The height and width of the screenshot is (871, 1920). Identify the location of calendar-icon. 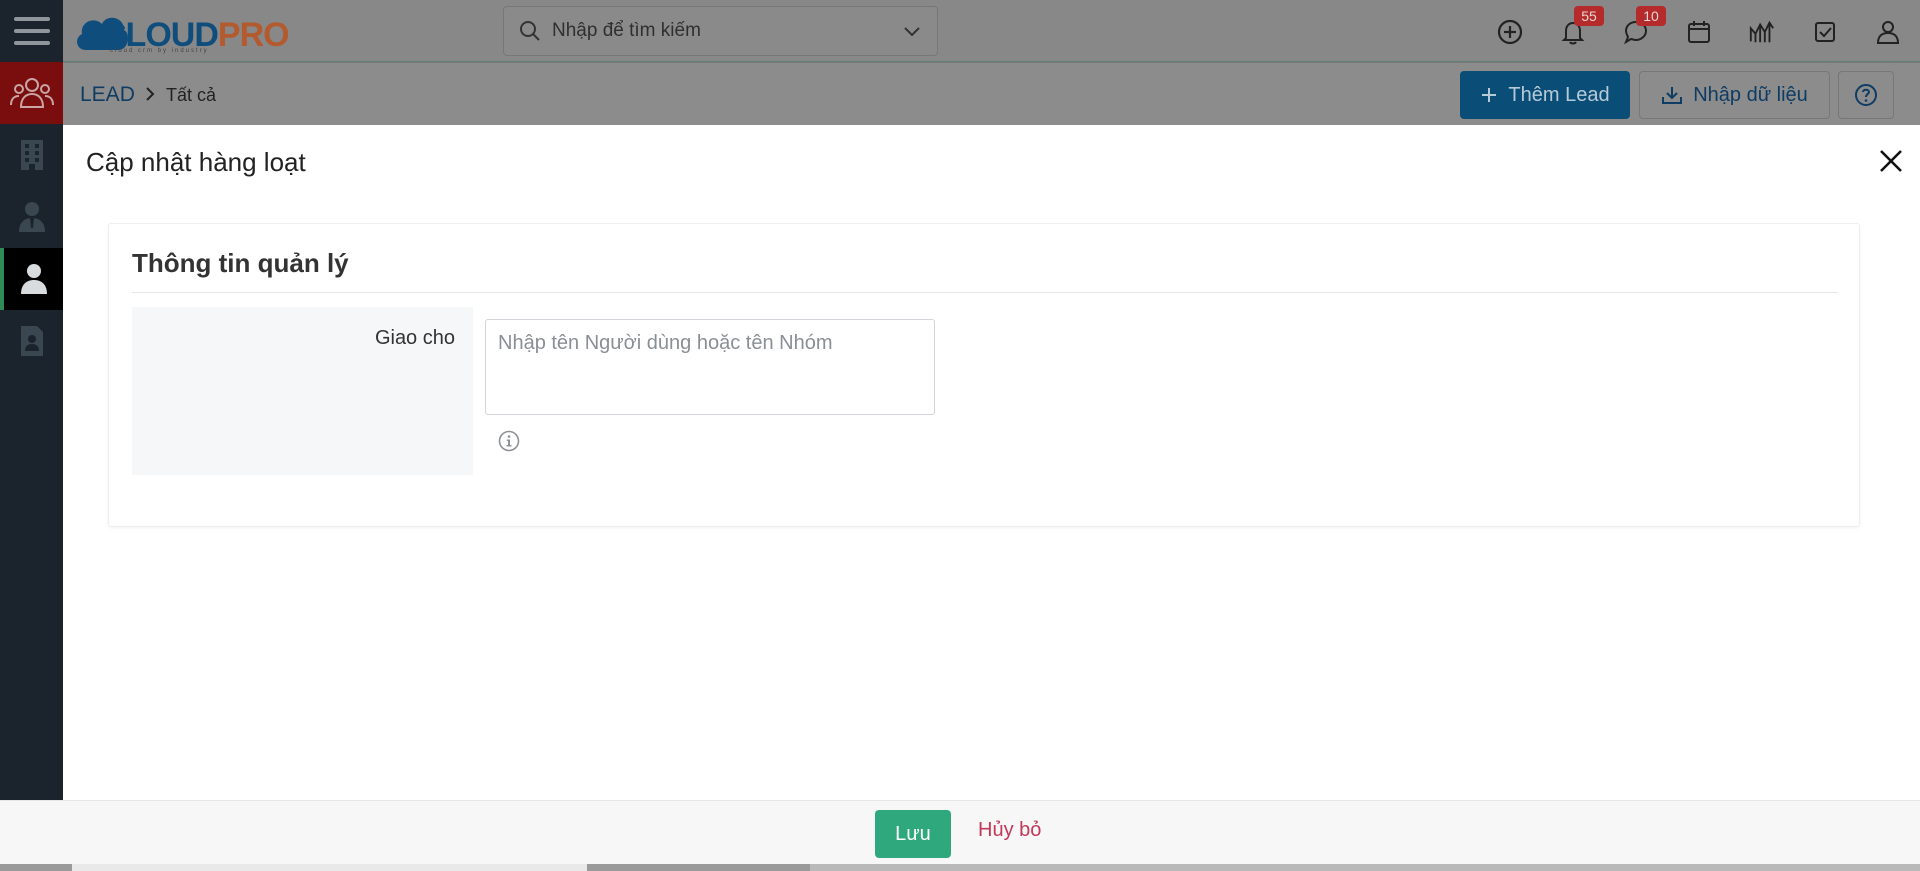
(1699, 32).